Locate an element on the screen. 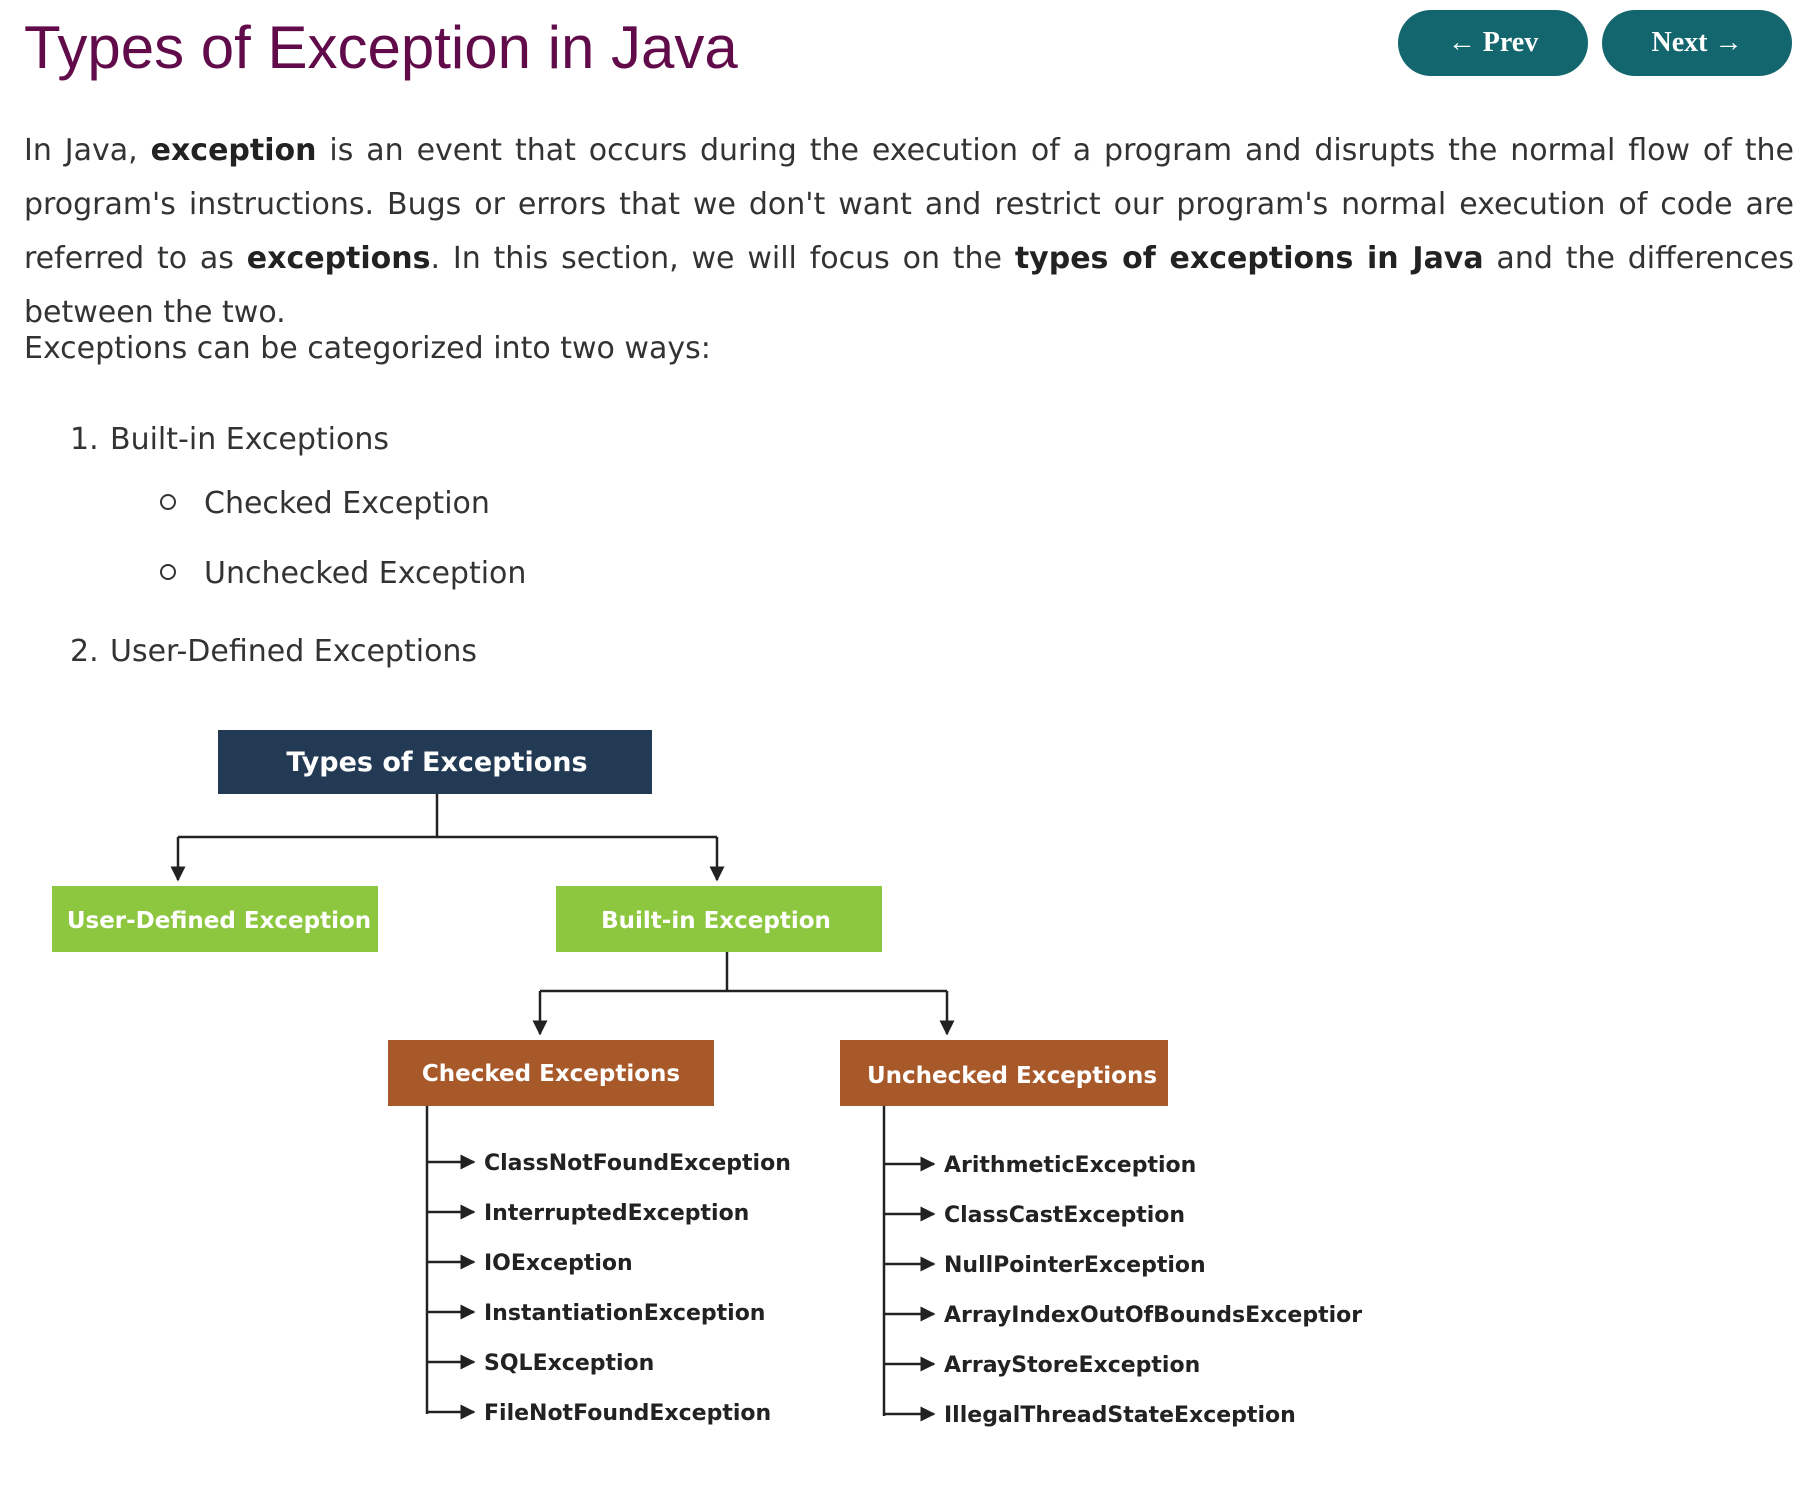 This screenshot has width=1810, height=1488. built-in-node-label: Built-in Exception is located at coordinates (716, 921).